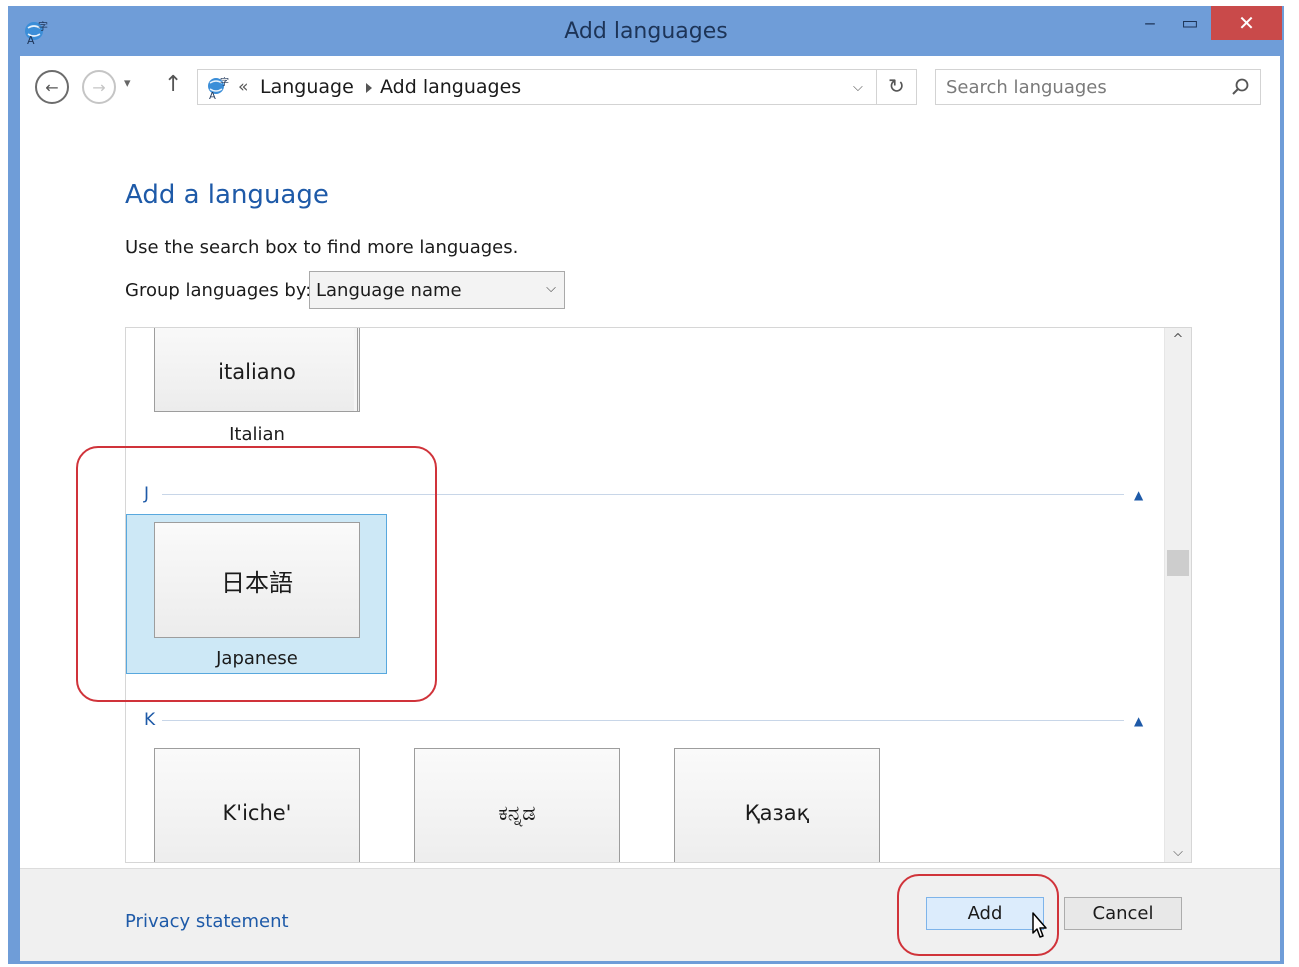 Image resolution: width=1299 pixels, height=967 pixels. I want to click on minimize-button: ‒, so click(1150, 23).